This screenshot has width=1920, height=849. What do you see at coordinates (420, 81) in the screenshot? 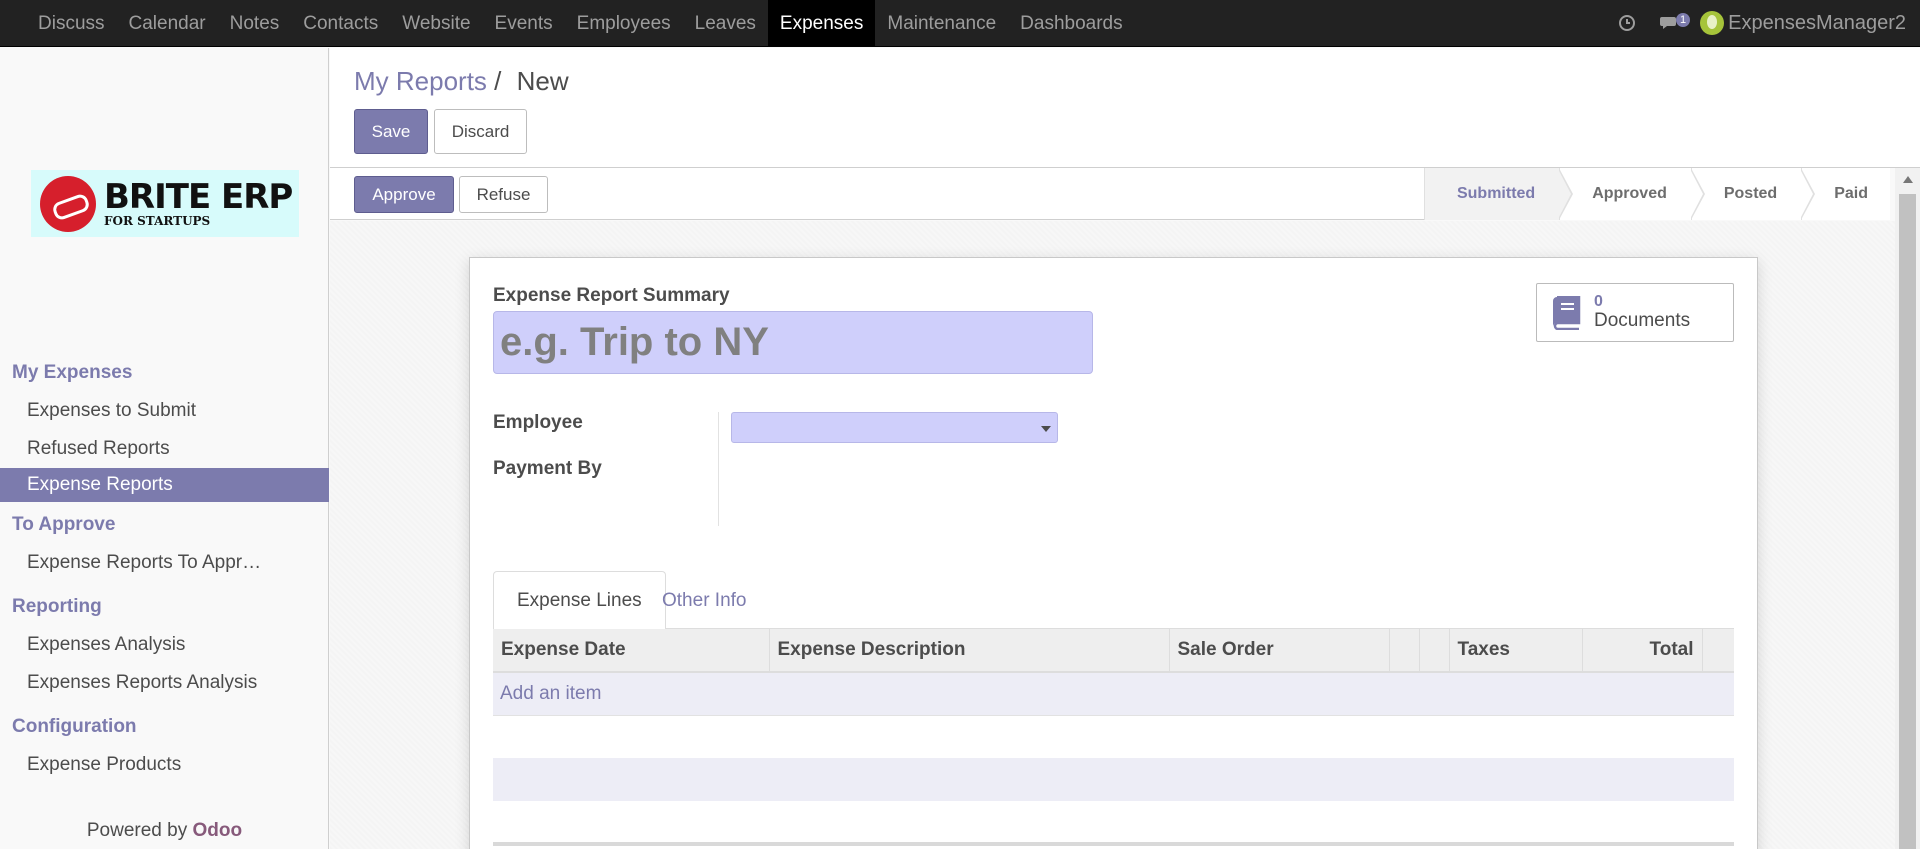
I see `breadcrumb-my-reports: My Reports` at bounding box center [420, 81].